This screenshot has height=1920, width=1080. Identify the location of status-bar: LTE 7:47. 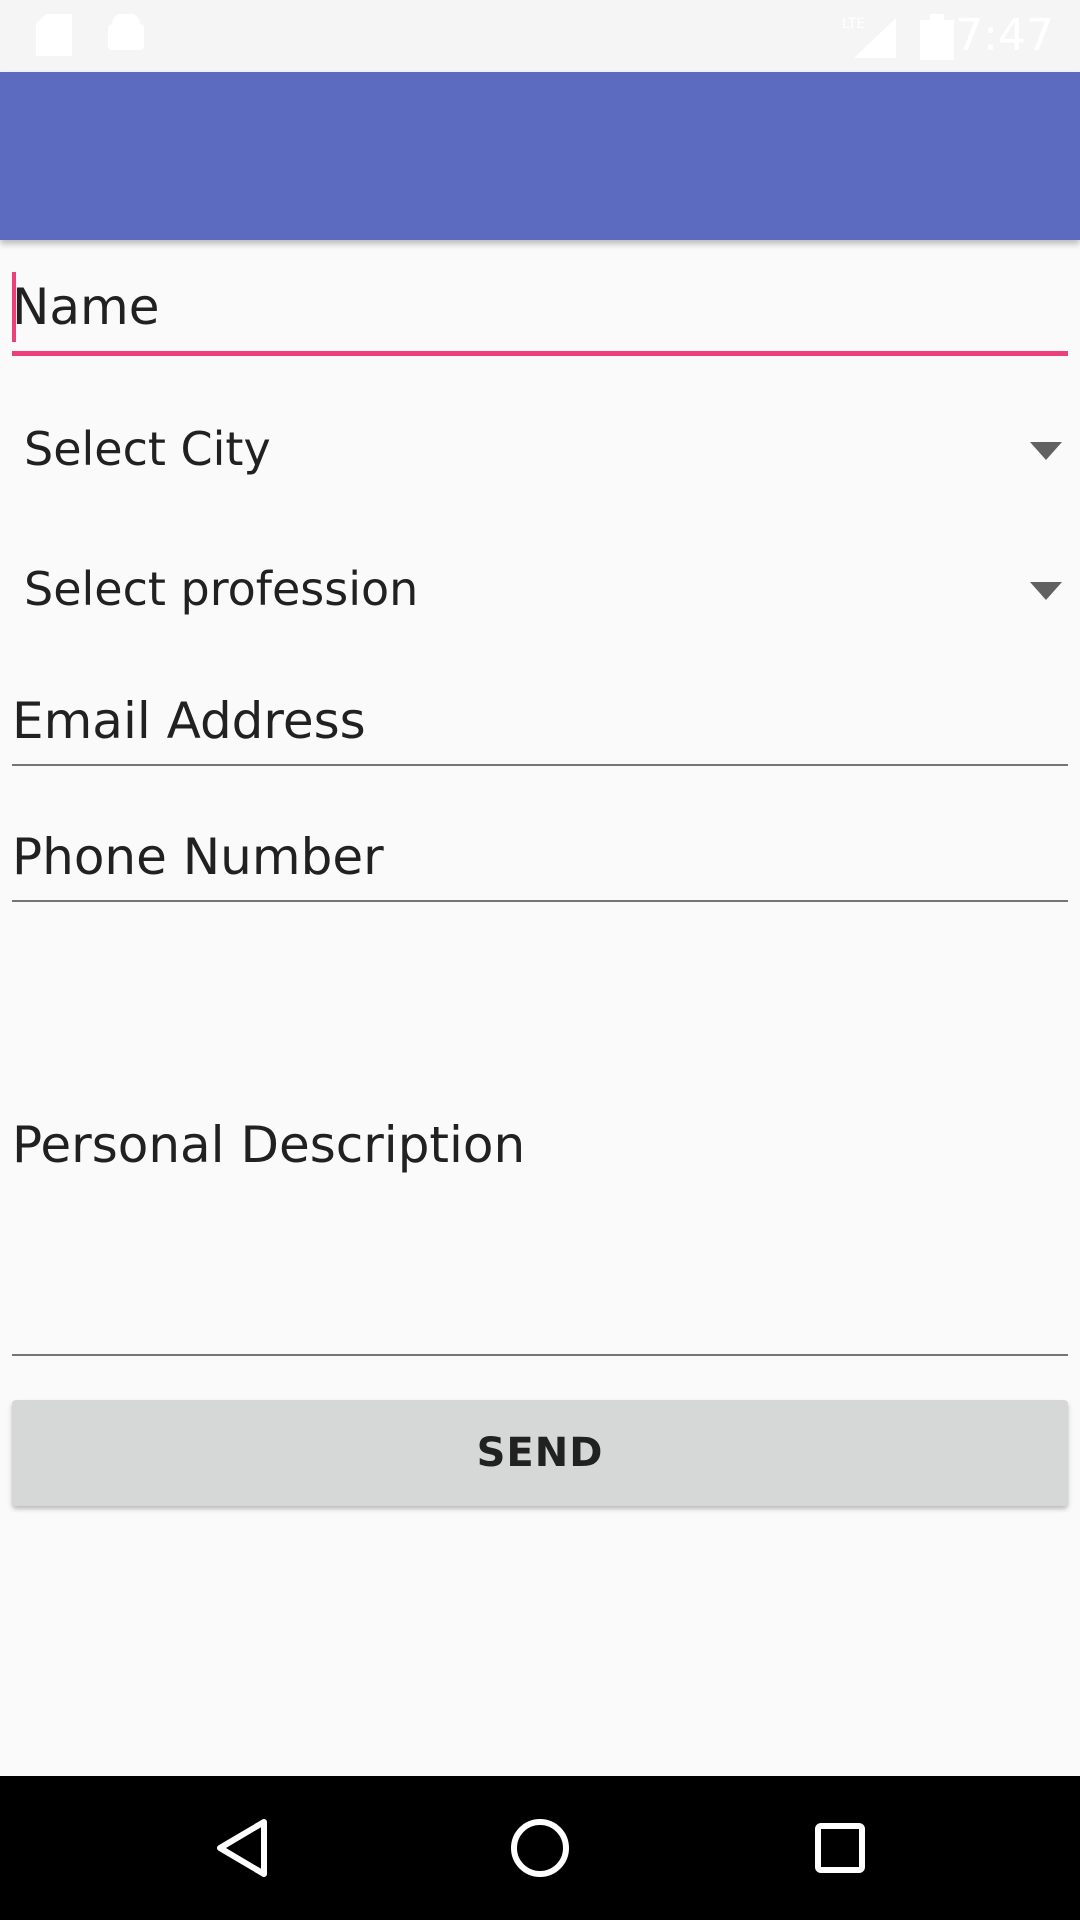
(540, 36).